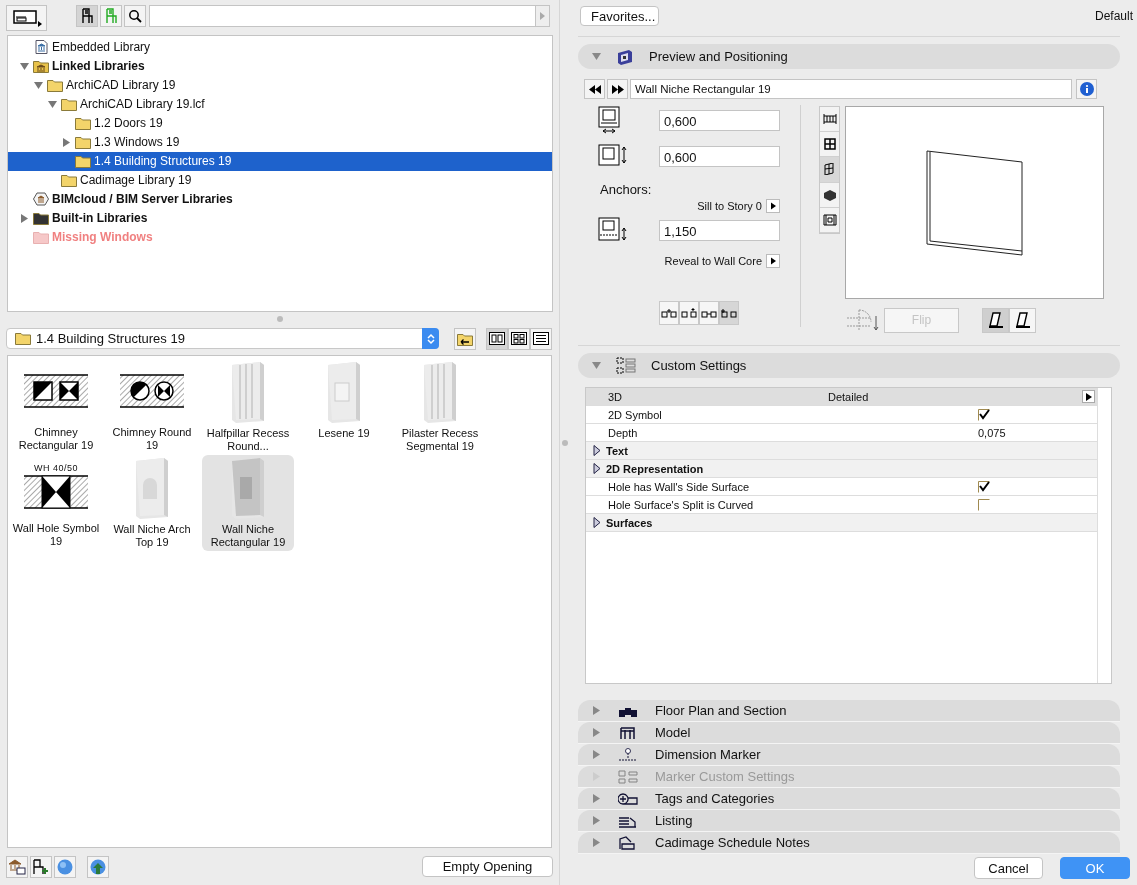 The image size is (1137, 885). Describe the element at coordinates (152, 502) in the screenshot. I see `object-tile: Wall Niche Arch Top 19` at that location.